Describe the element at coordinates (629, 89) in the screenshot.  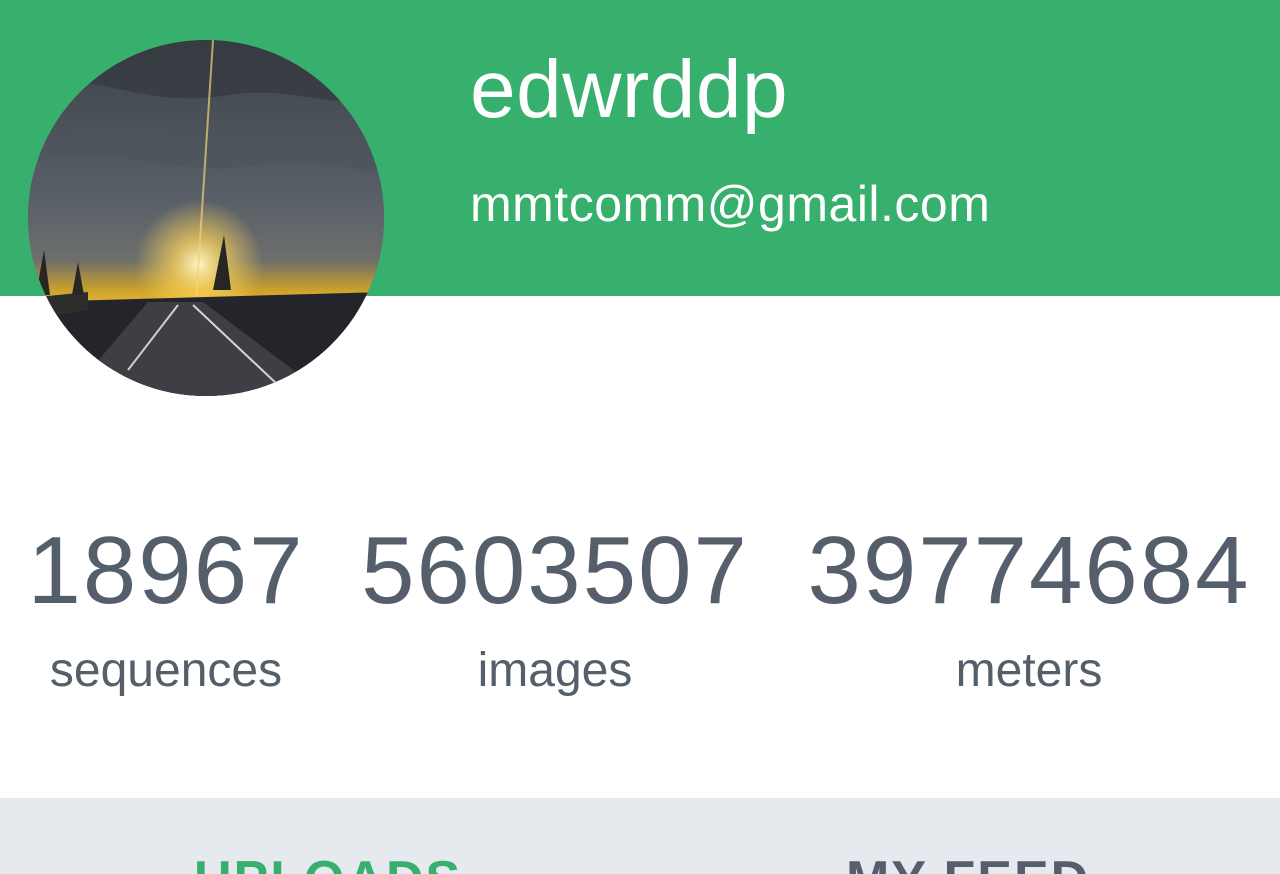
I see `profile-username: edwrddp` at that location.